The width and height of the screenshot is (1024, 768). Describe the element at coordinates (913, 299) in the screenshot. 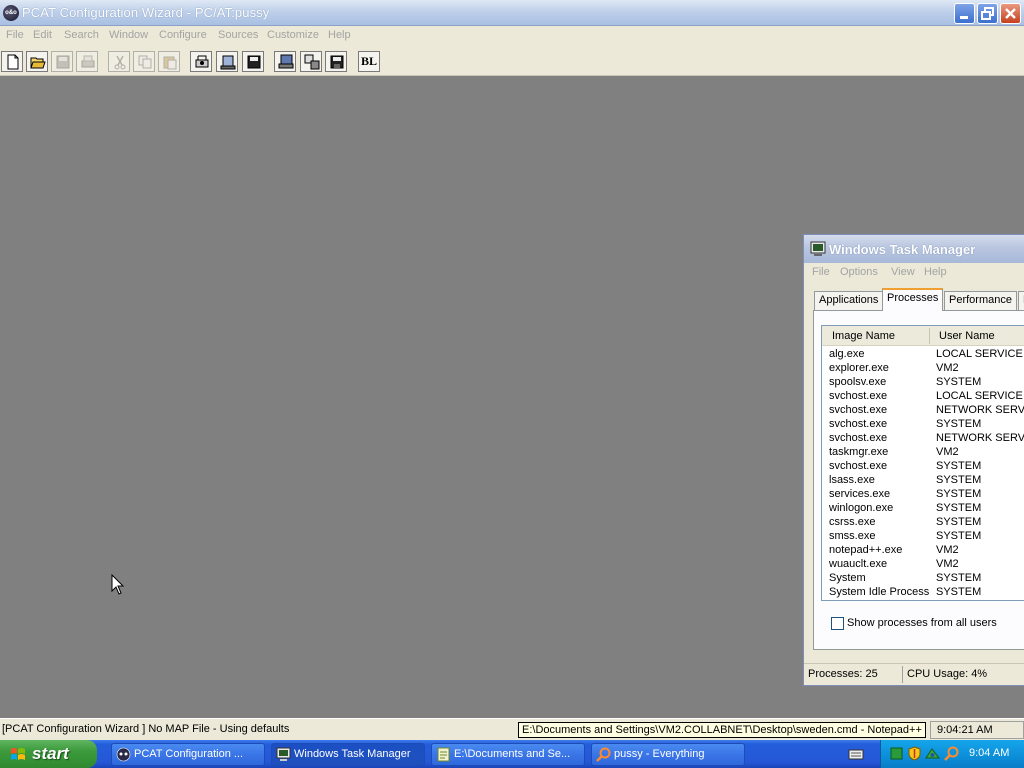

I see `tab-processes: Processes` at that location.